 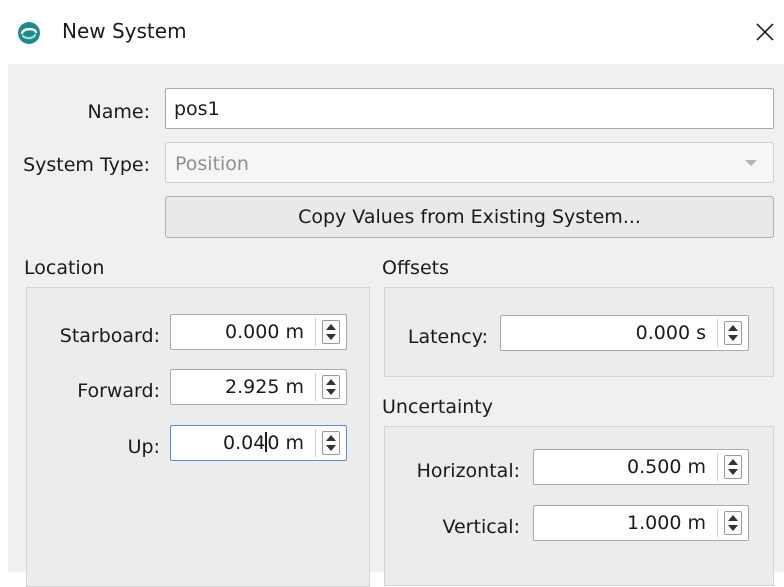 I want to click on vertical-label: Vertical:, so click(x=481, y=527).